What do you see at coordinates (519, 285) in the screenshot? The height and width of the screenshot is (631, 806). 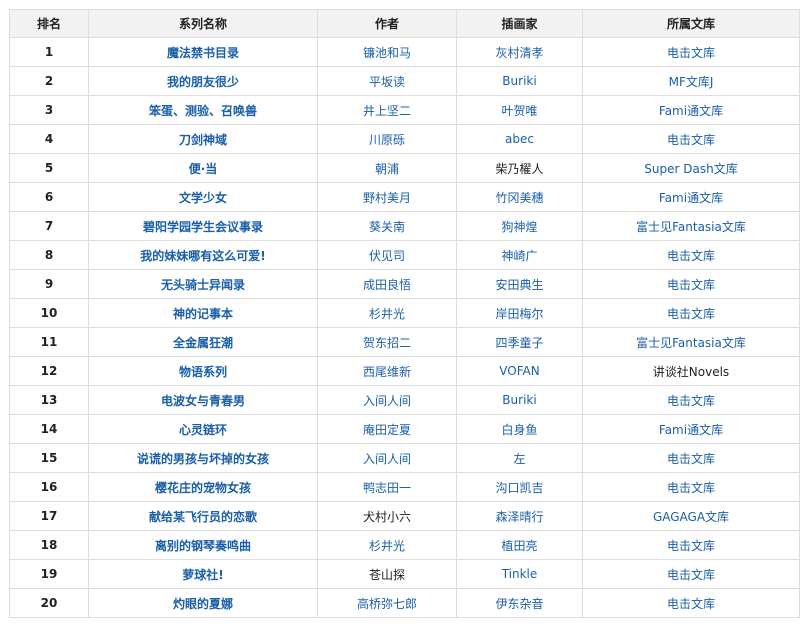 I see `illustrator-link: 安田典生` at bounding box center [519, 285].